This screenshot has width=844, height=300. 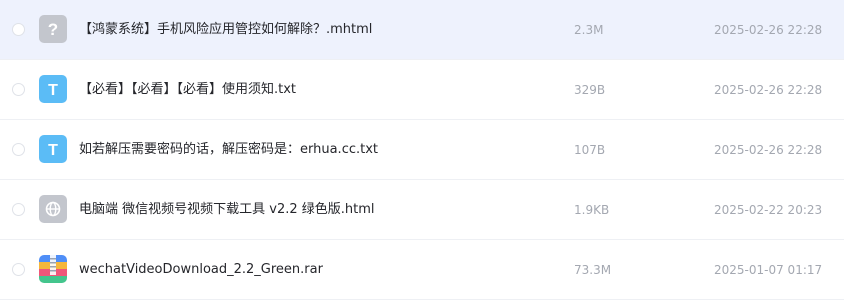 I want to click on file-size: 107B, so click(x=590, y=150).